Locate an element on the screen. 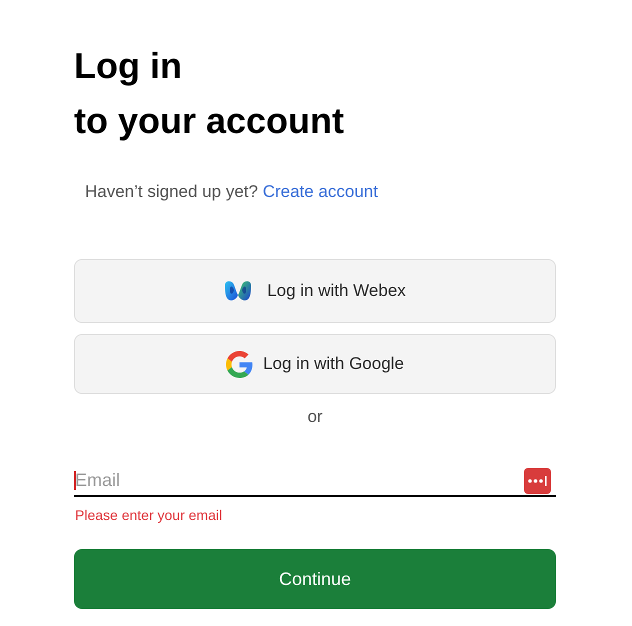  sso-login-button: Log in with Google is located at coordinates (315, 364).